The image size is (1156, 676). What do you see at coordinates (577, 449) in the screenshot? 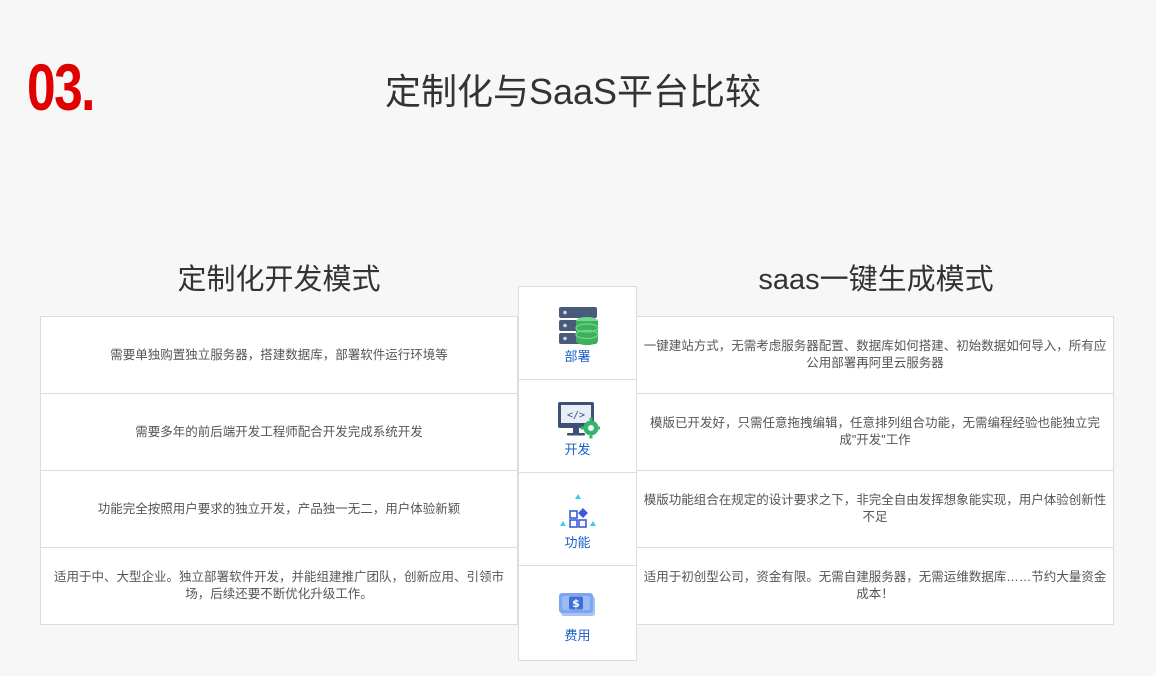
I see `category-label: 开发` at bounding box center [577, 449].